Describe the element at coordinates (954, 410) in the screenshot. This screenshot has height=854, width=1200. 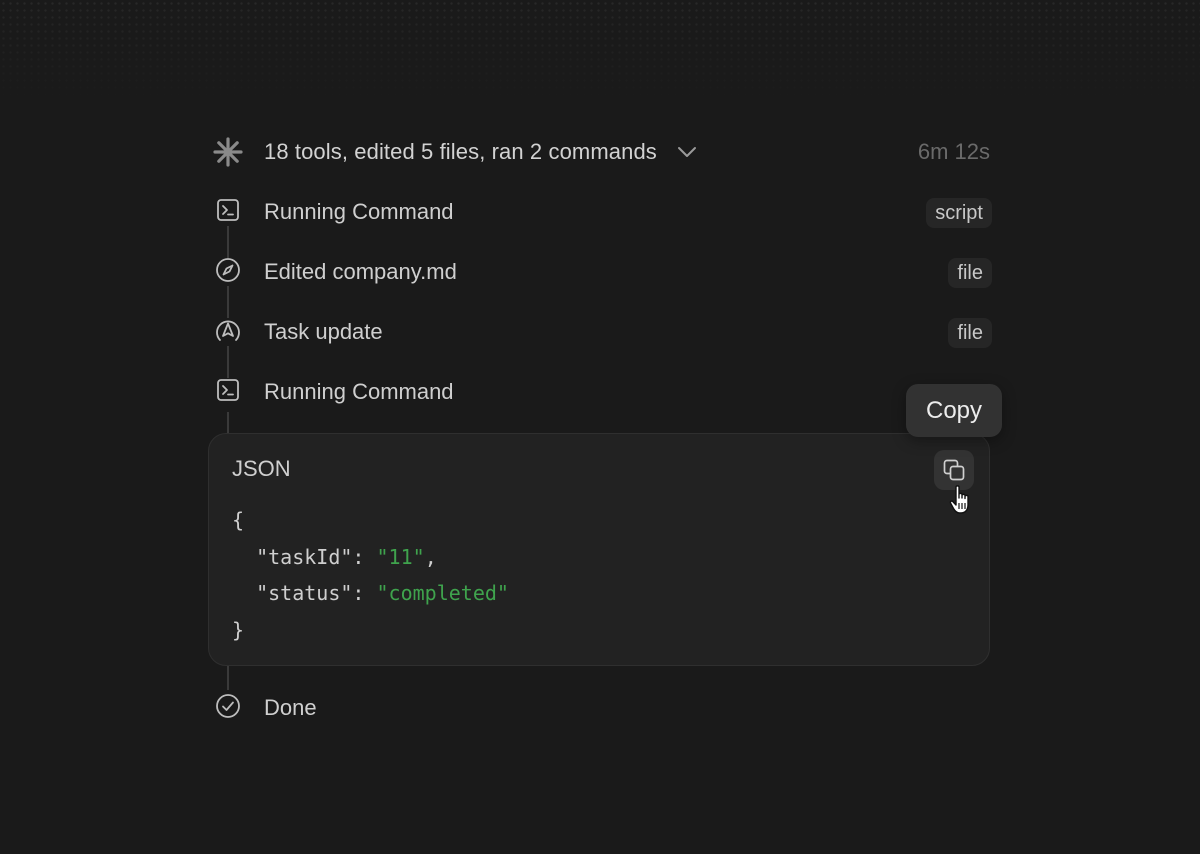
I see `copy-tooltip: Copy` at that location.